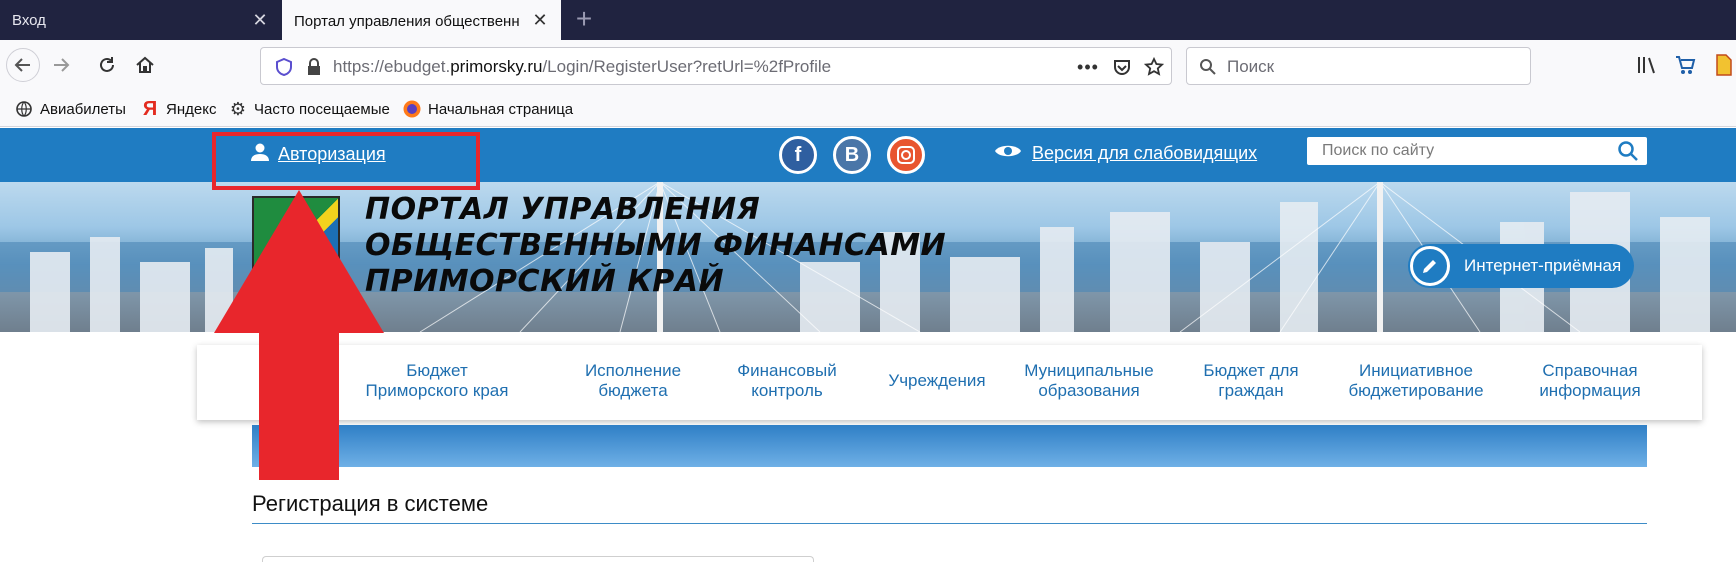  I want to click on yandex-icon: Я, so click(150, 108).